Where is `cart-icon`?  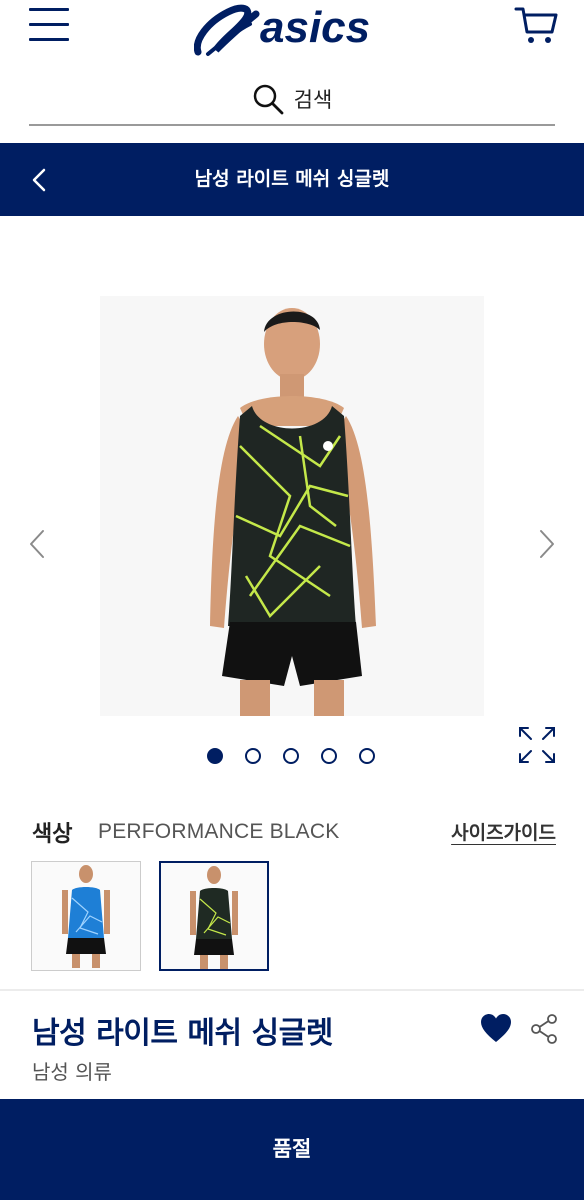
cart-icon is located at coordinates (536, 25).